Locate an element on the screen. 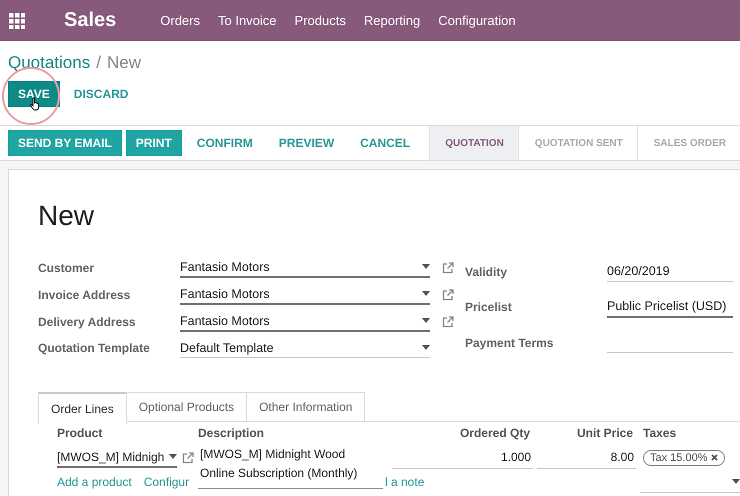  action-button: PREVIEW is located at coordinates (307, 143).